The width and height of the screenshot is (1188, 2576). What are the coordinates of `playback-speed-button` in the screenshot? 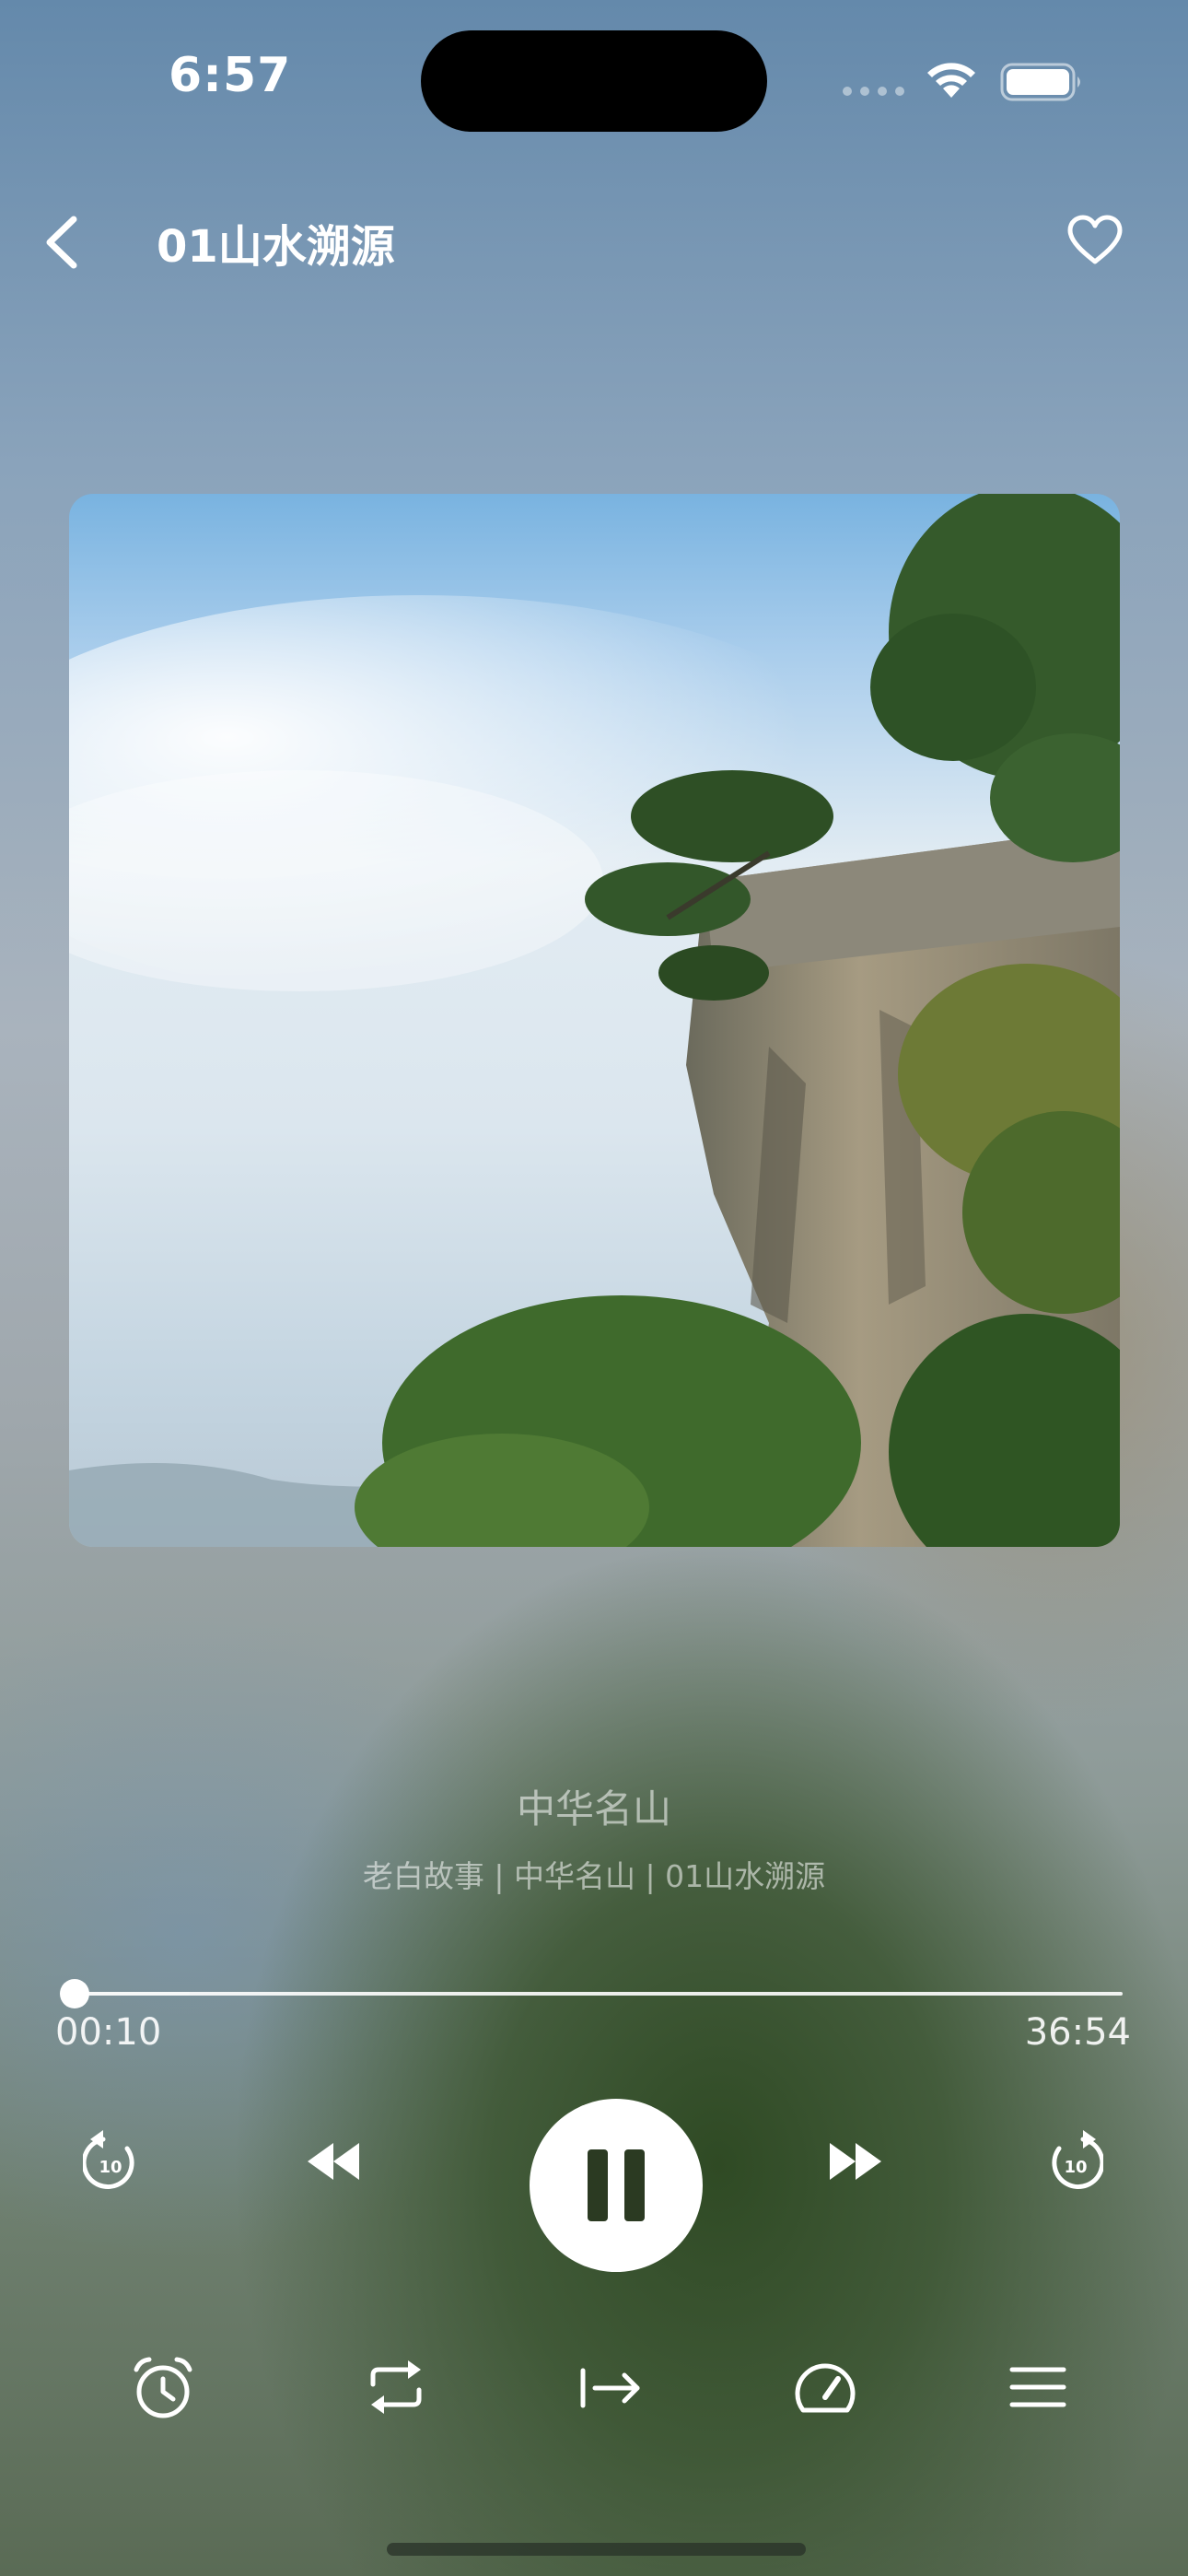 It's located at (825, 2388).